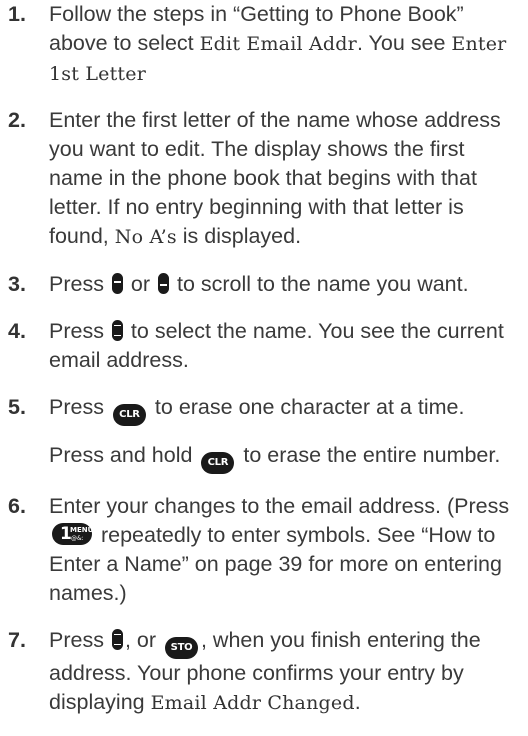 The width and height of the screenshot is (528, 736). I want to click on step-number: 6., so click(17, 506).